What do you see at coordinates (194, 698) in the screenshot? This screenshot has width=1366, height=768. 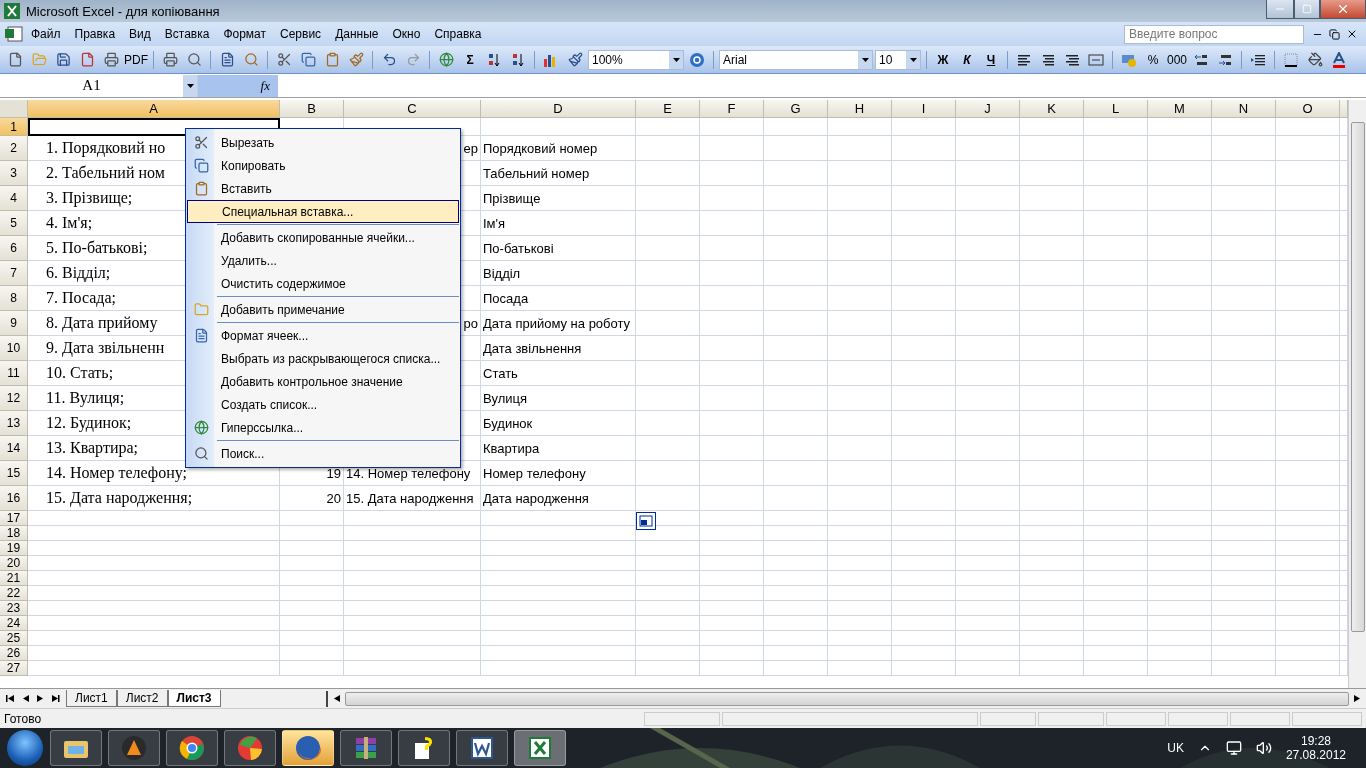 I see `sheet-tab: Лист3` at bounding box center [194, 698].